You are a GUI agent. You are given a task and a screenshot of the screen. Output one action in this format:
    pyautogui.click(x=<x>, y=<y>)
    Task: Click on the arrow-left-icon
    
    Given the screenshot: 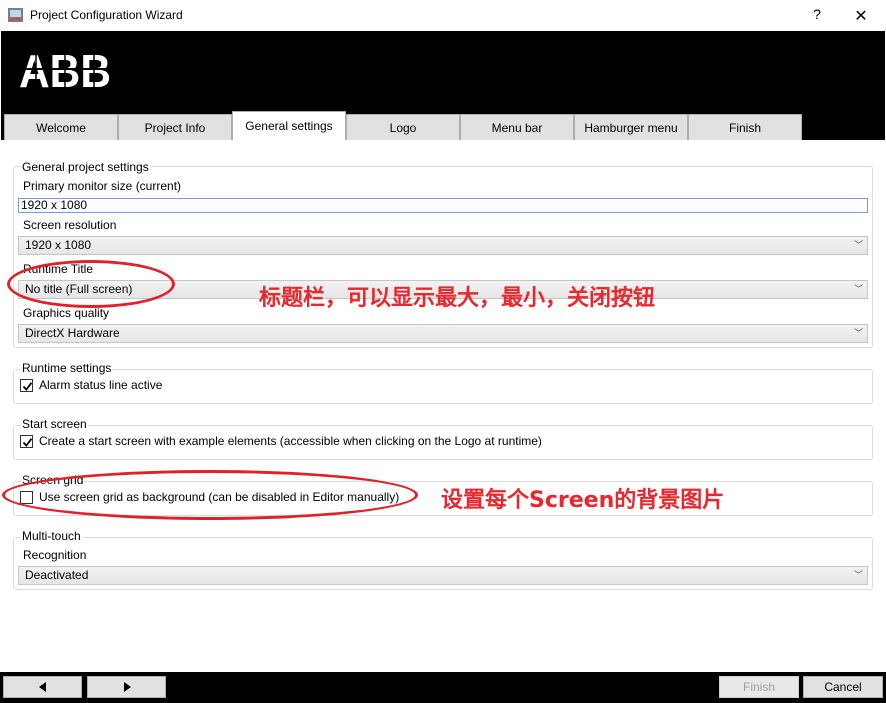 What is the action you would take?
    pyautogui.click(x=42, y=687)
    